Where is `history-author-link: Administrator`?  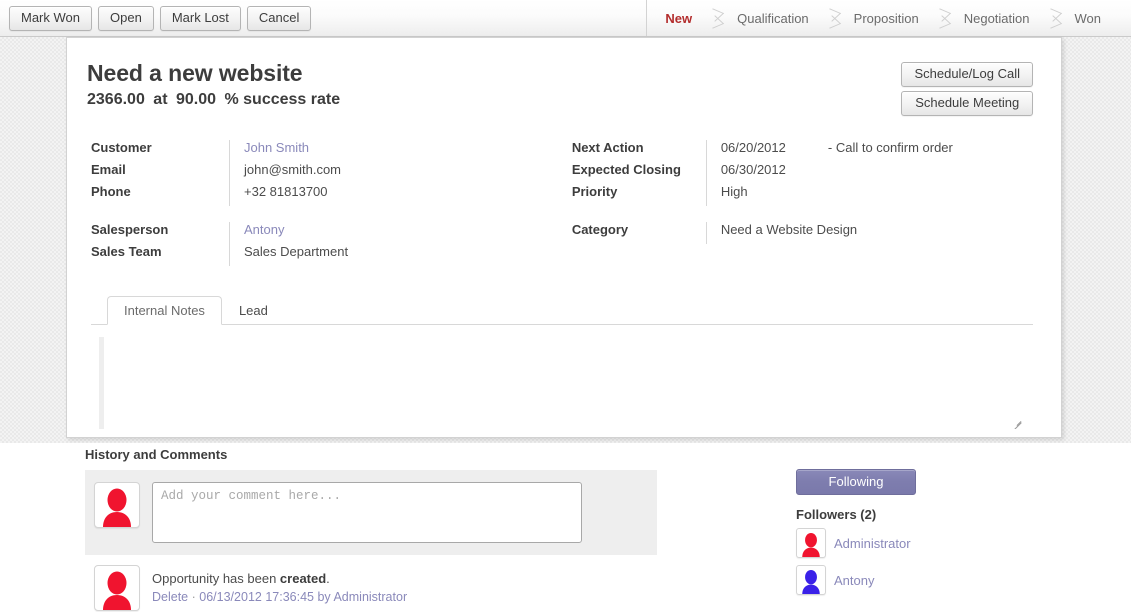 history-author-link: Administrator is located at coordinates (370, 597).